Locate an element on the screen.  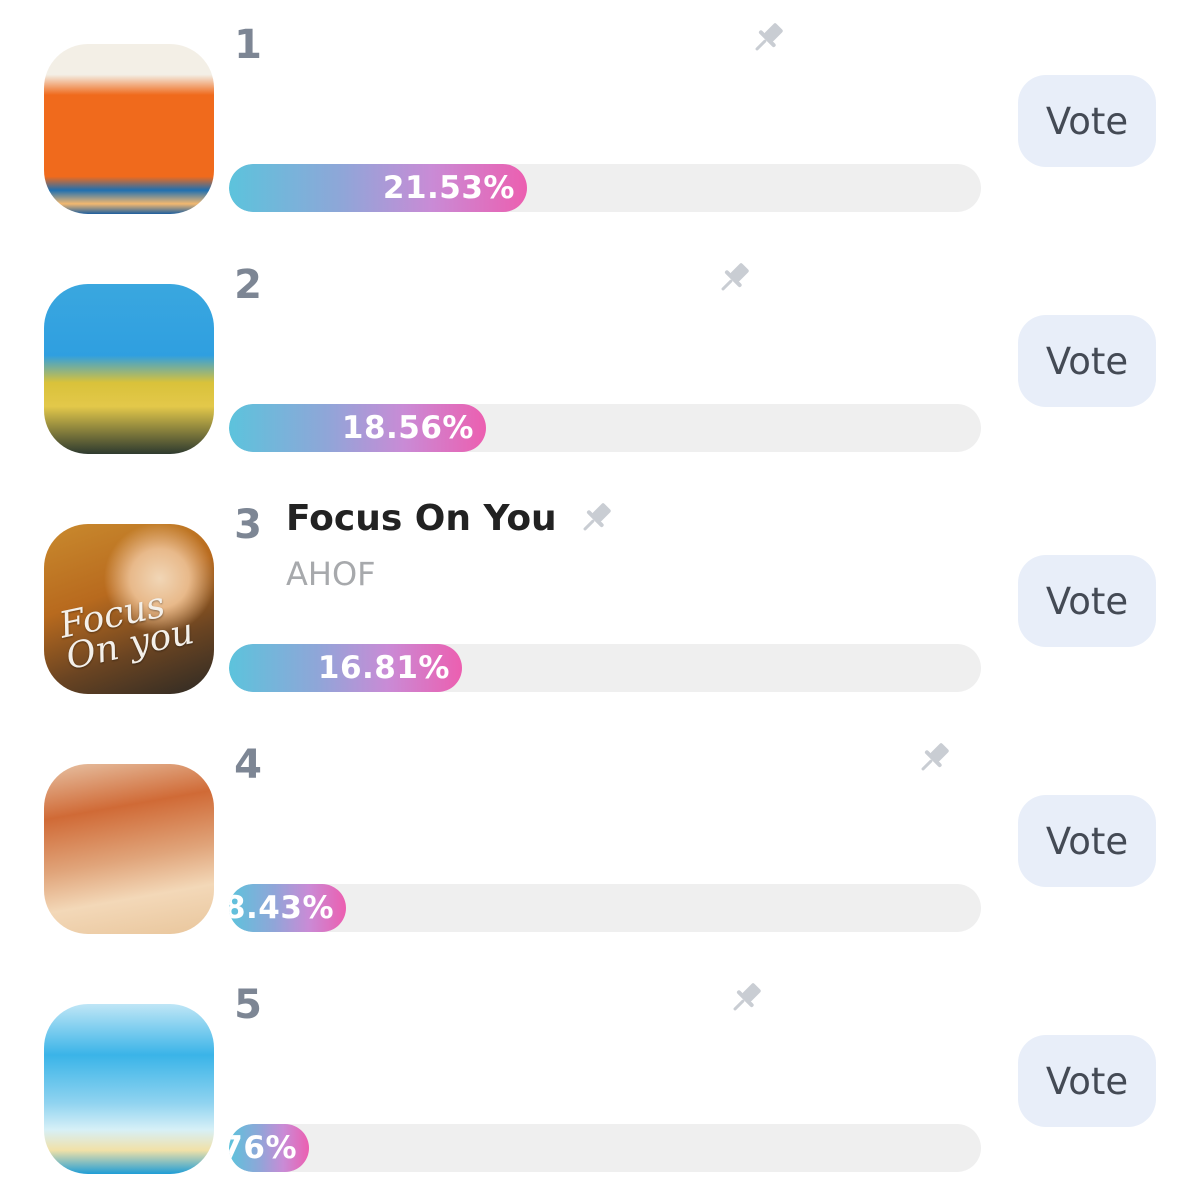
vote-share-track: 8.43% is located at coordinates (605, 908).